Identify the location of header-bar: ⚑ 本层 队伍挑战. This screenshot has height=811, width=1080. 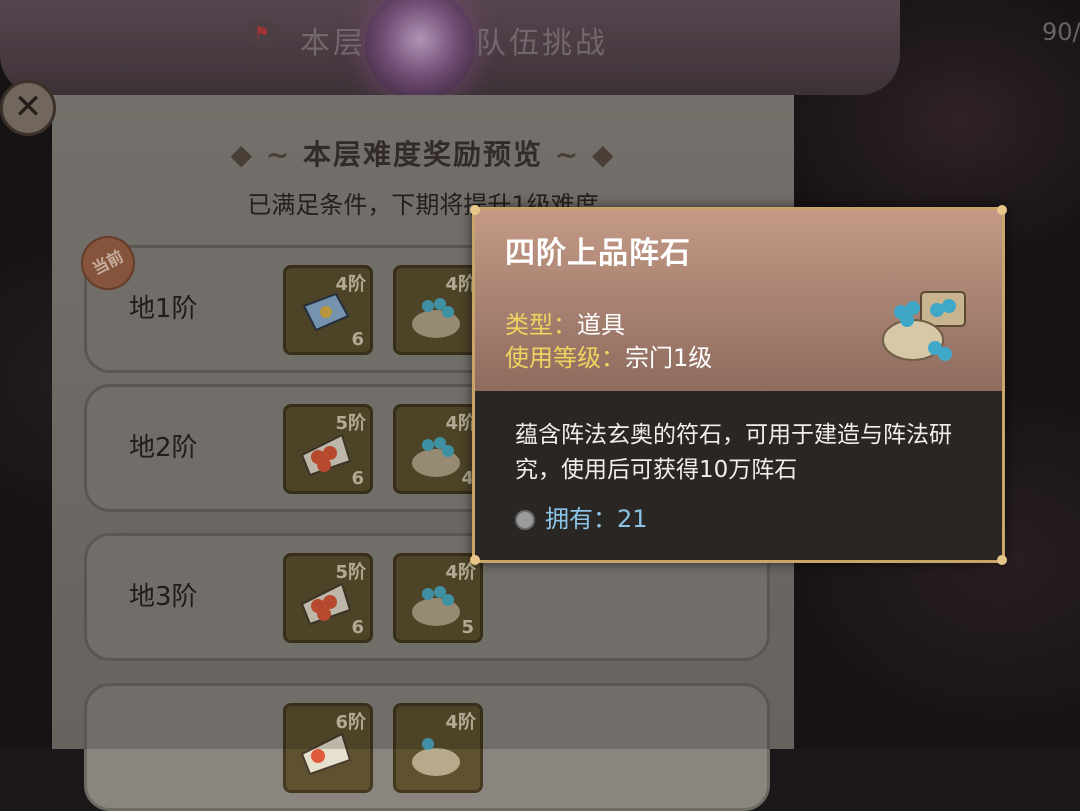
(450, 50).